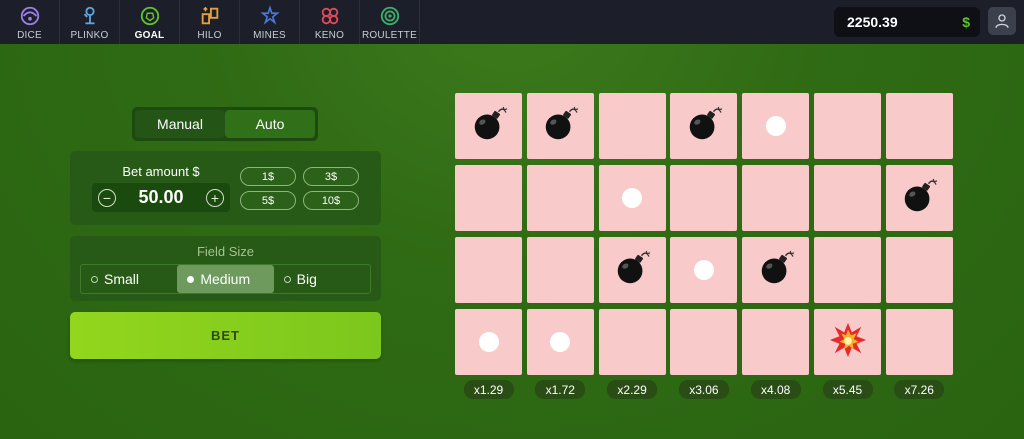 This screenshot has width=1024, height=439. I want to click on plus-icon: +, so click(215, 197).